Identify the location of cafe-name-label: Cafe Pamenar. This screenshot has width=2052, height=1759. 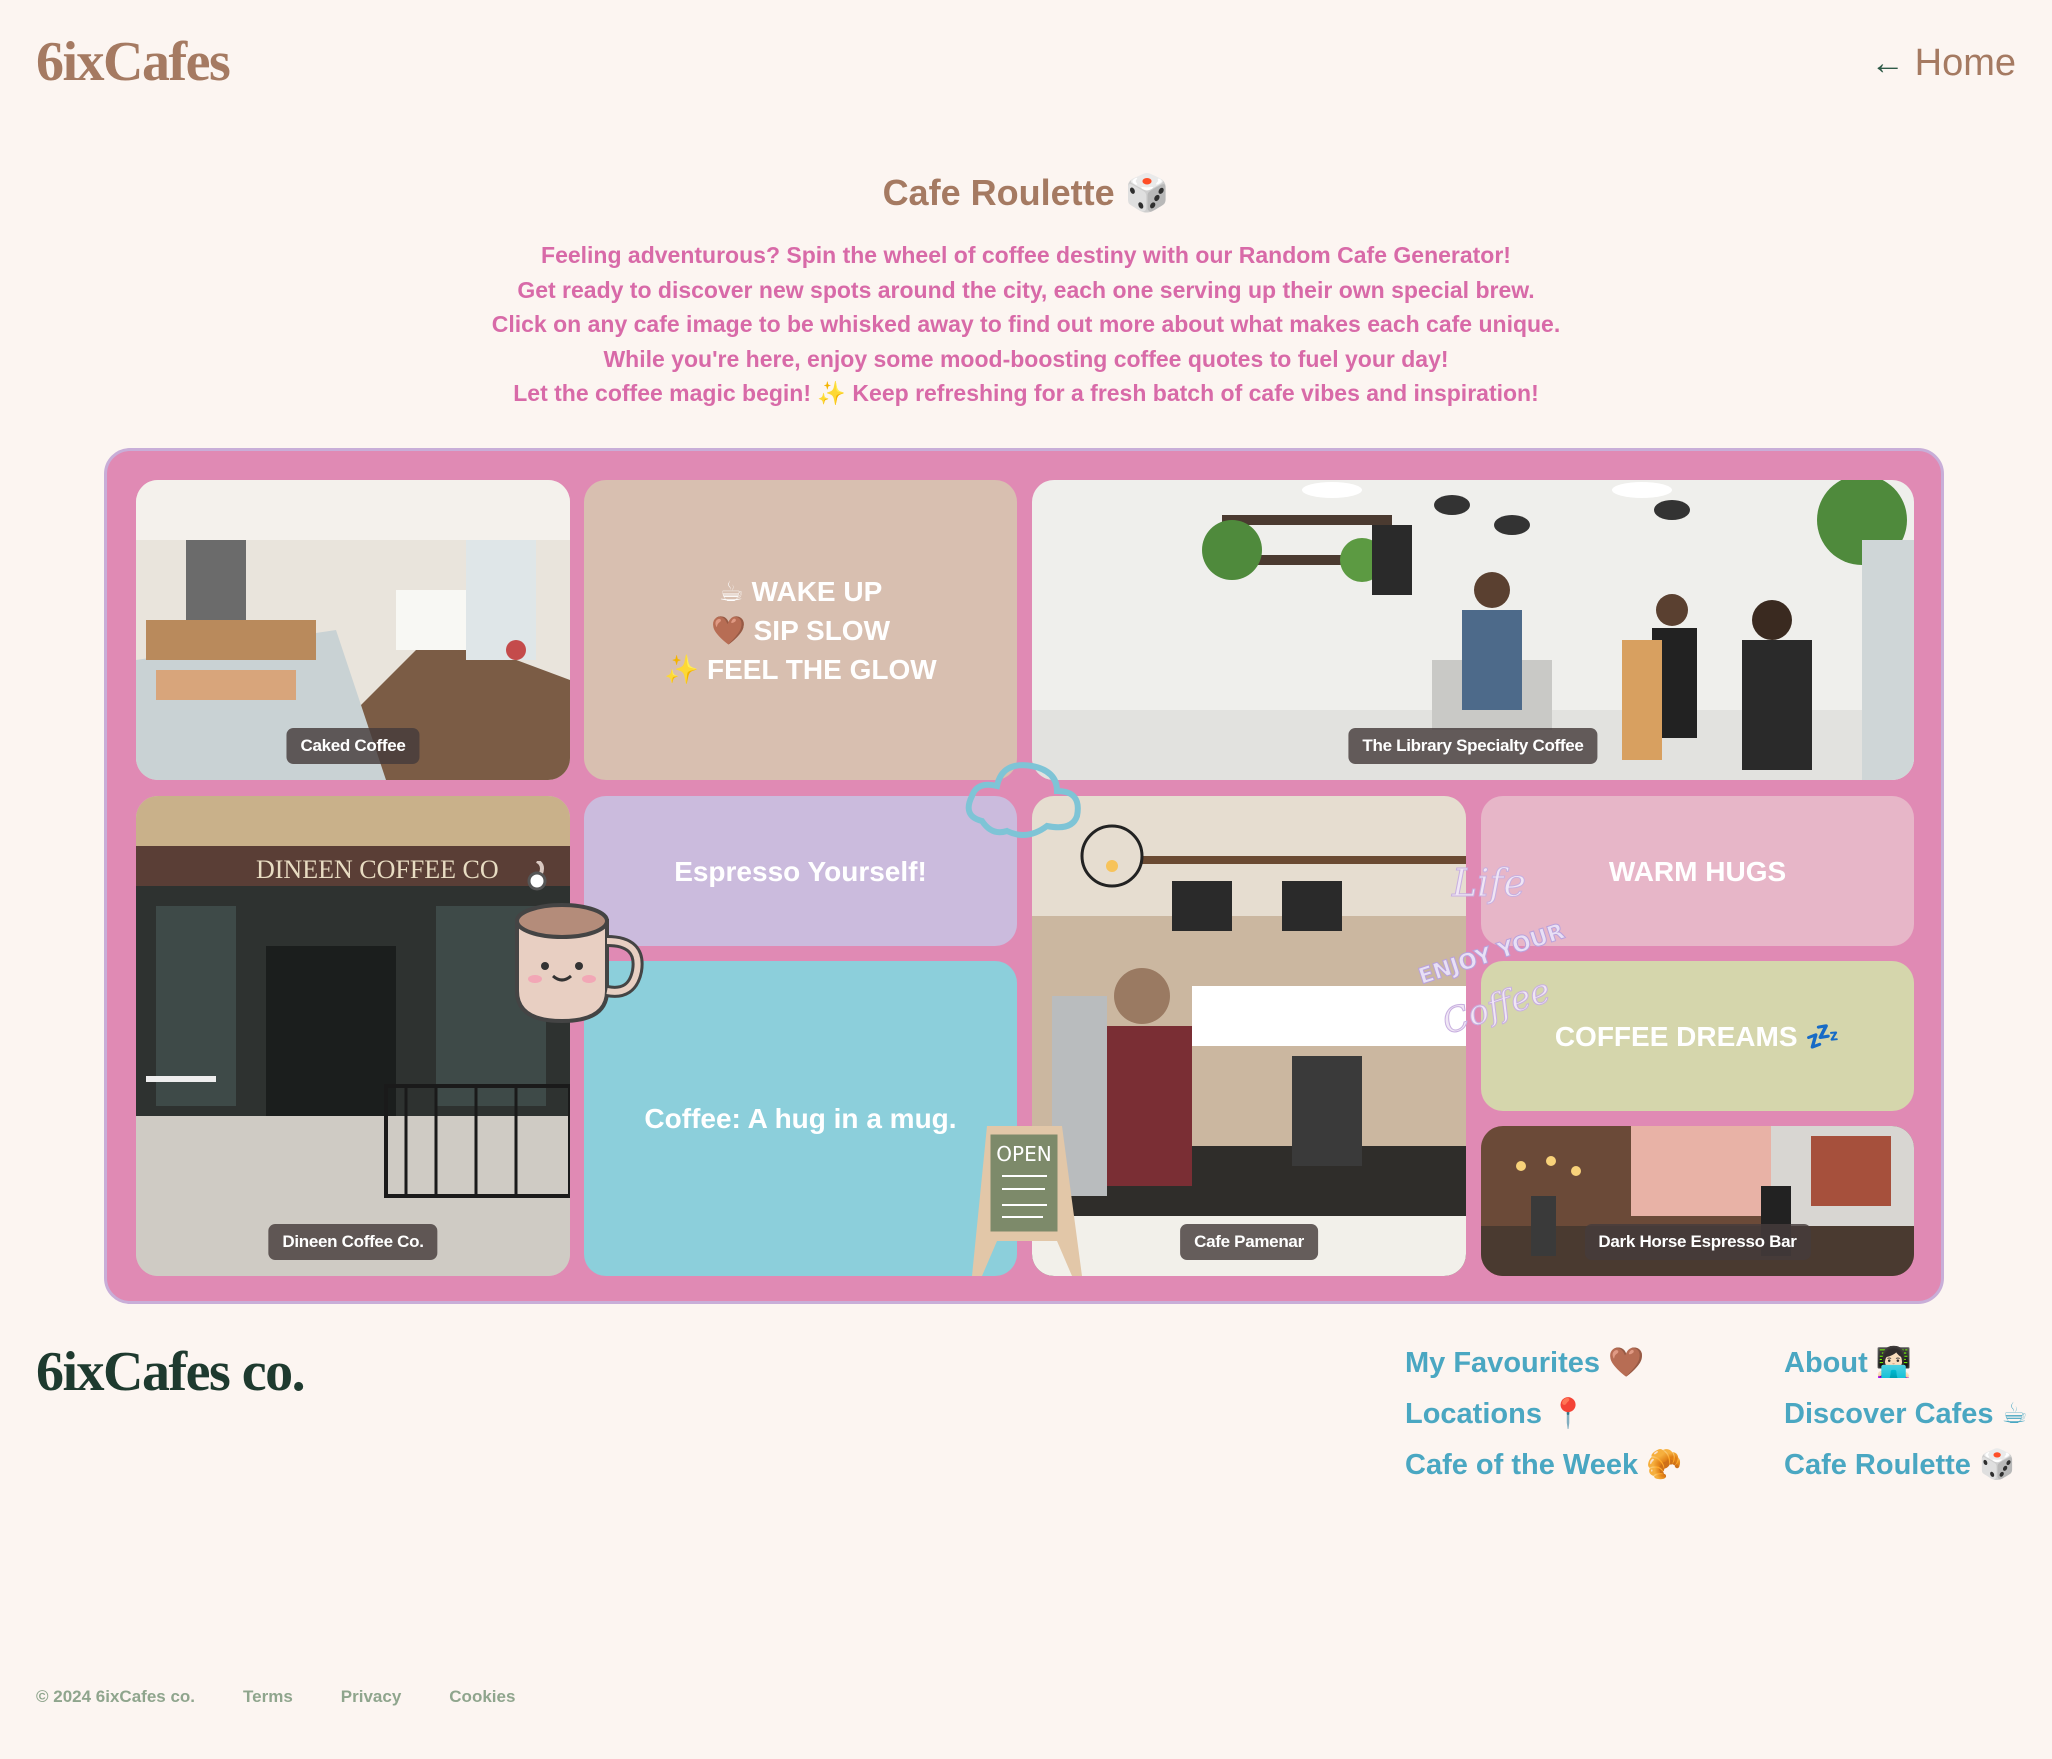
(1249, 1242).